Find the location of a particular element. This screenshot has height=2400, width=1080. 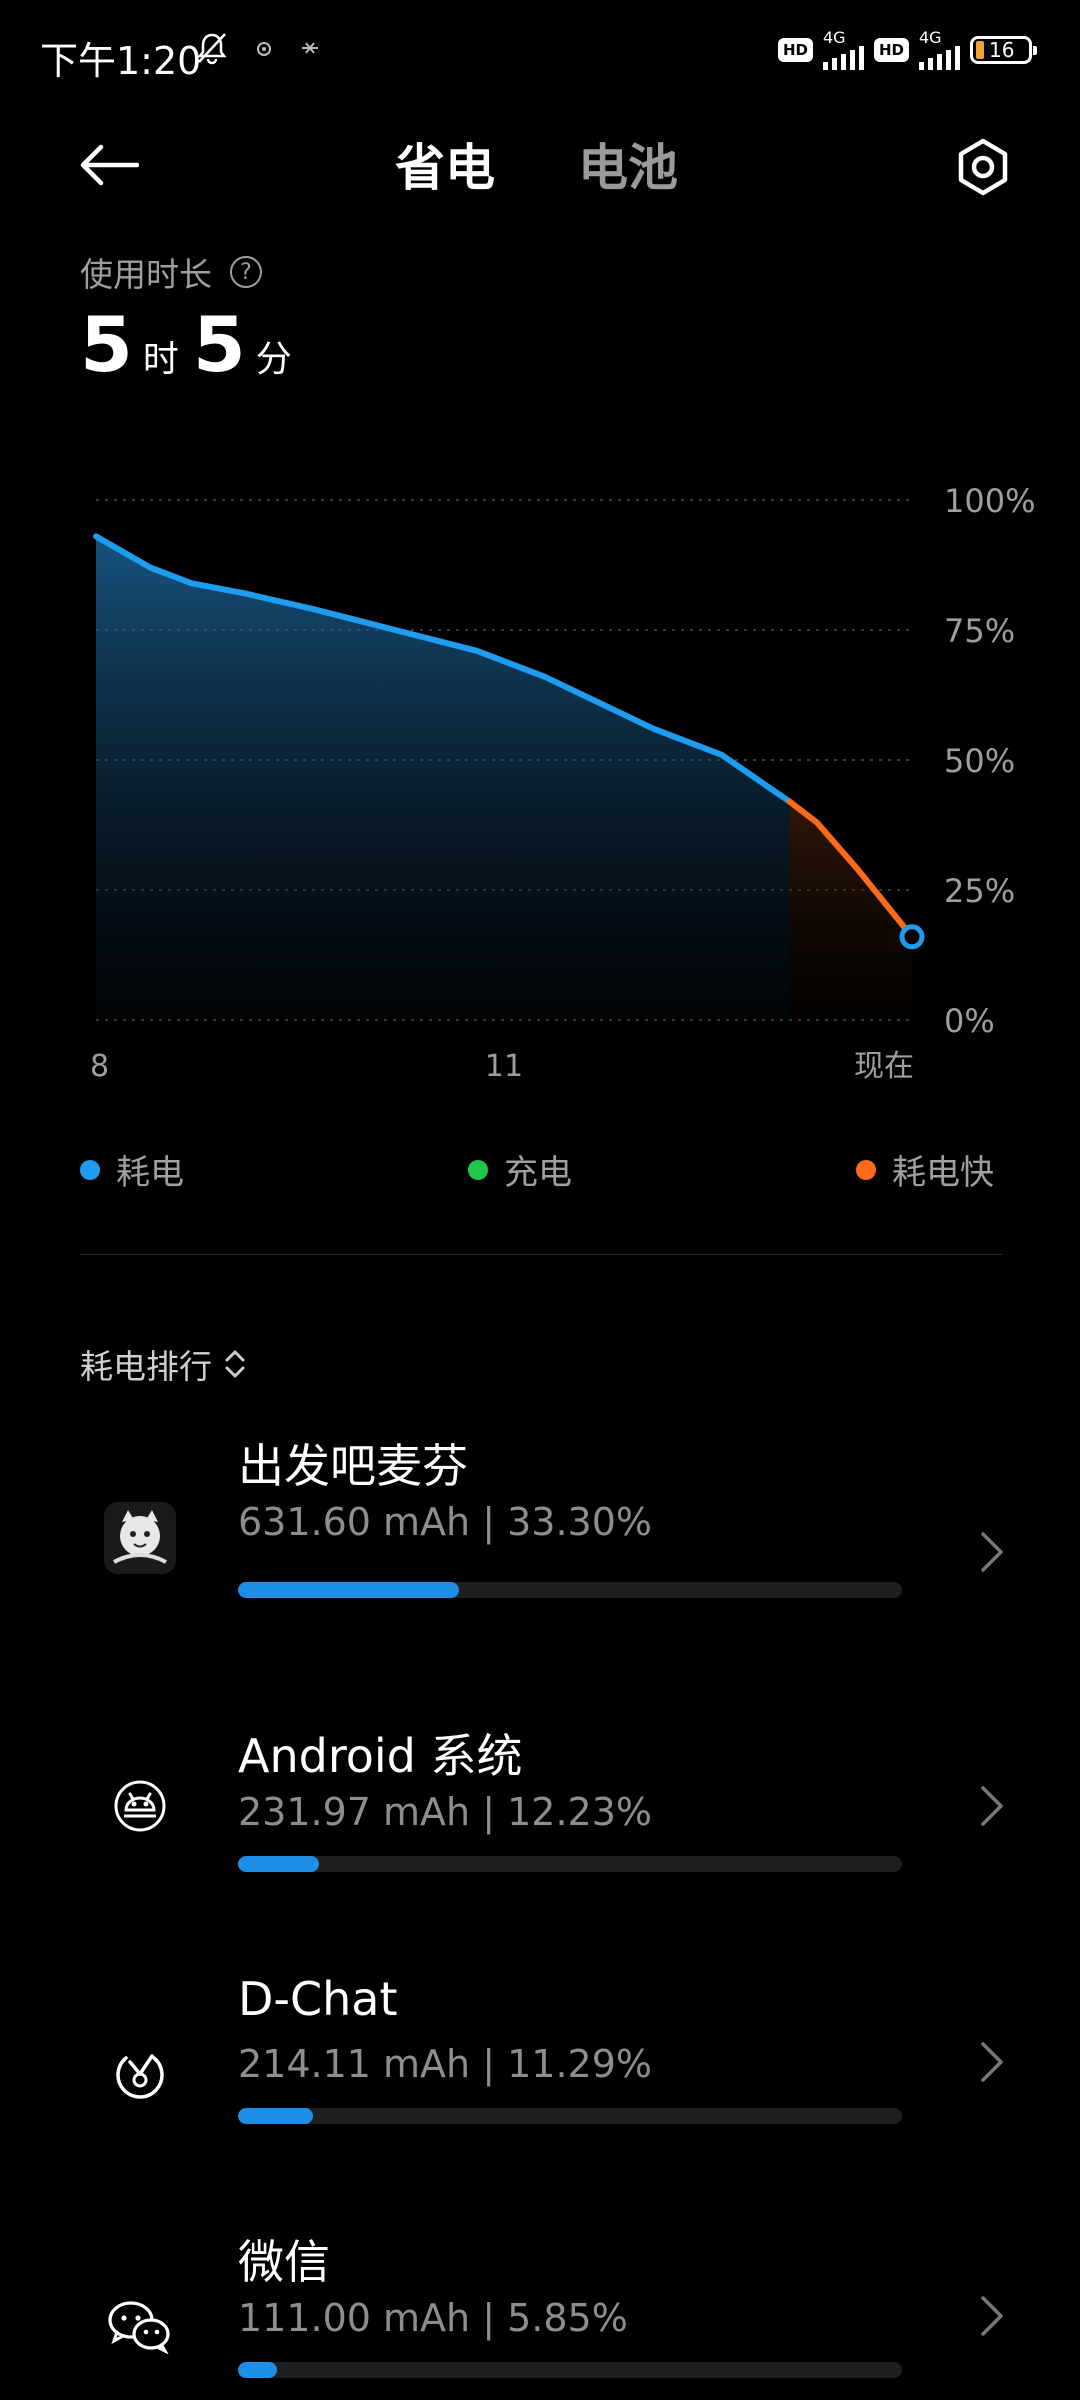

settings-icon is located at coordinates (983, 167).